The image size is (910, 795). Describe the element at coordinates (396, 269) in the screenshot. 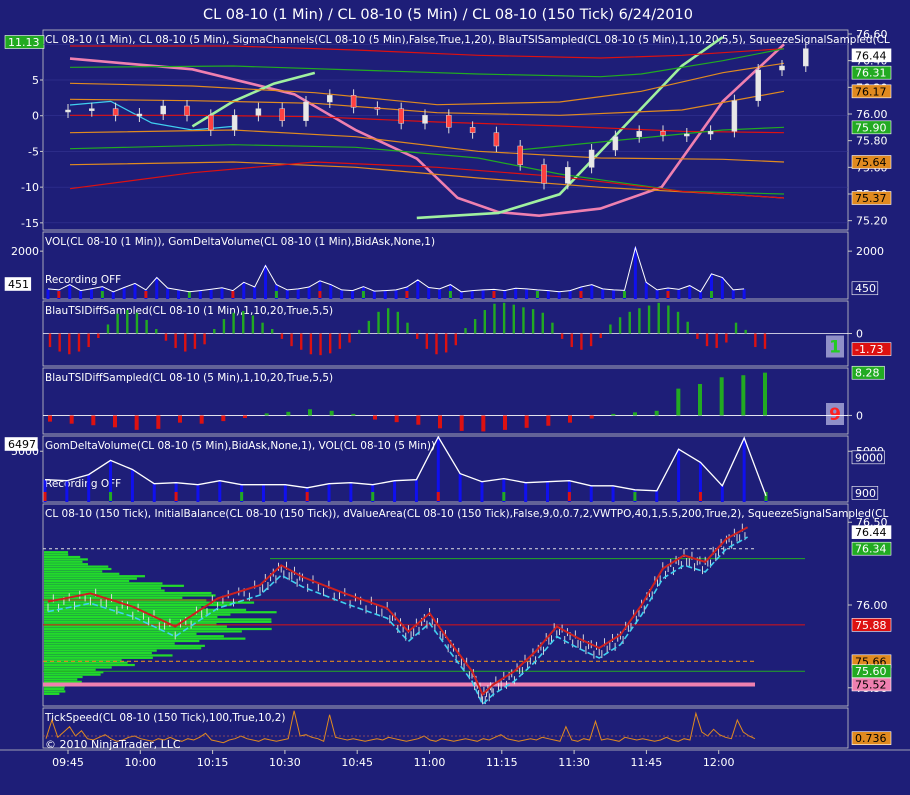

I see `volume-line` at that location.